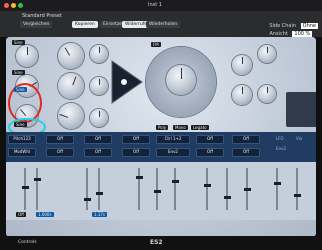  I want to click on title-bar: Inst 1, so click(161, 5).